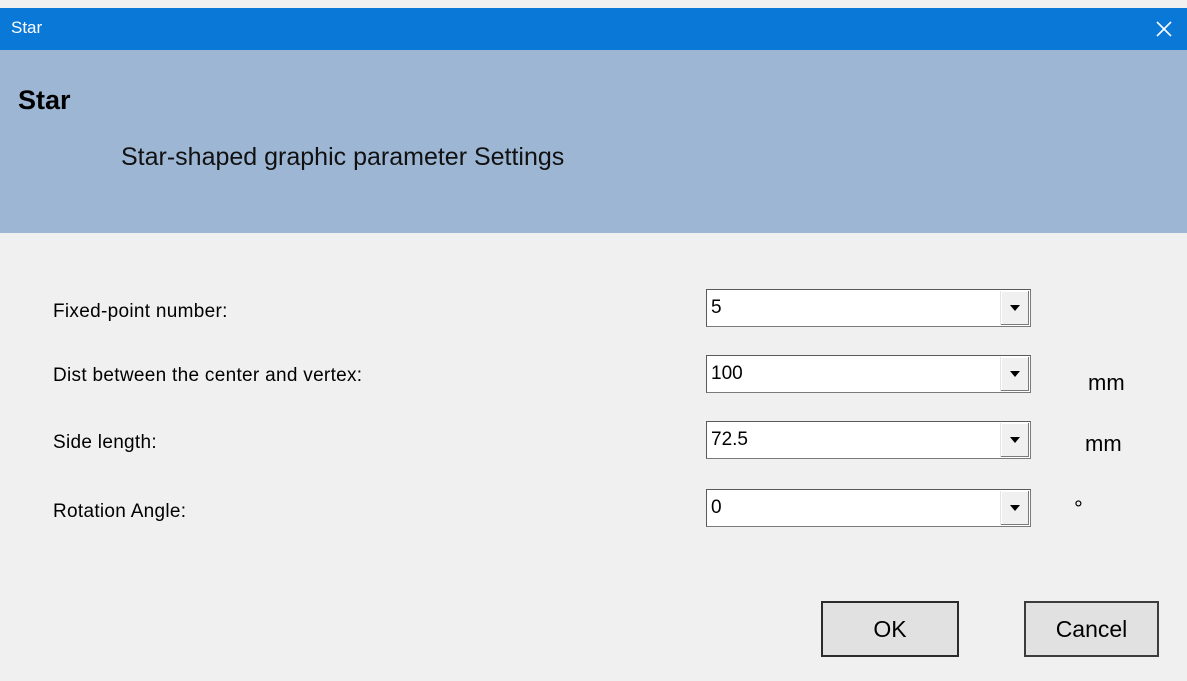 The height and width of the screenshot is (681, 1187). I want to click on center-vertex-distance-combo: 100, so click(868, 374).